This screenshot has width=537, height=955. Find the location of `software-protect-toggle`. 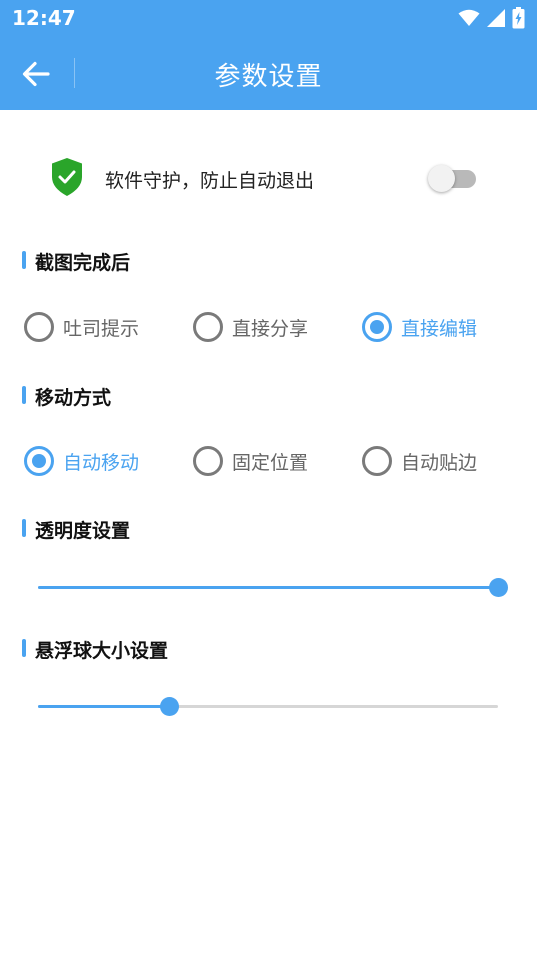

software-protect-toggle is located at coordinates (453, 178).